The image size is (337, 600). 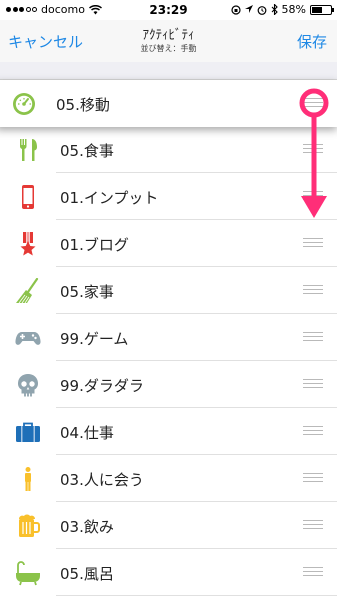 What do you see at coordinates (29, 525) in the screenshot?
I see `beer-mug-icon` at bounding box center [29, 525].